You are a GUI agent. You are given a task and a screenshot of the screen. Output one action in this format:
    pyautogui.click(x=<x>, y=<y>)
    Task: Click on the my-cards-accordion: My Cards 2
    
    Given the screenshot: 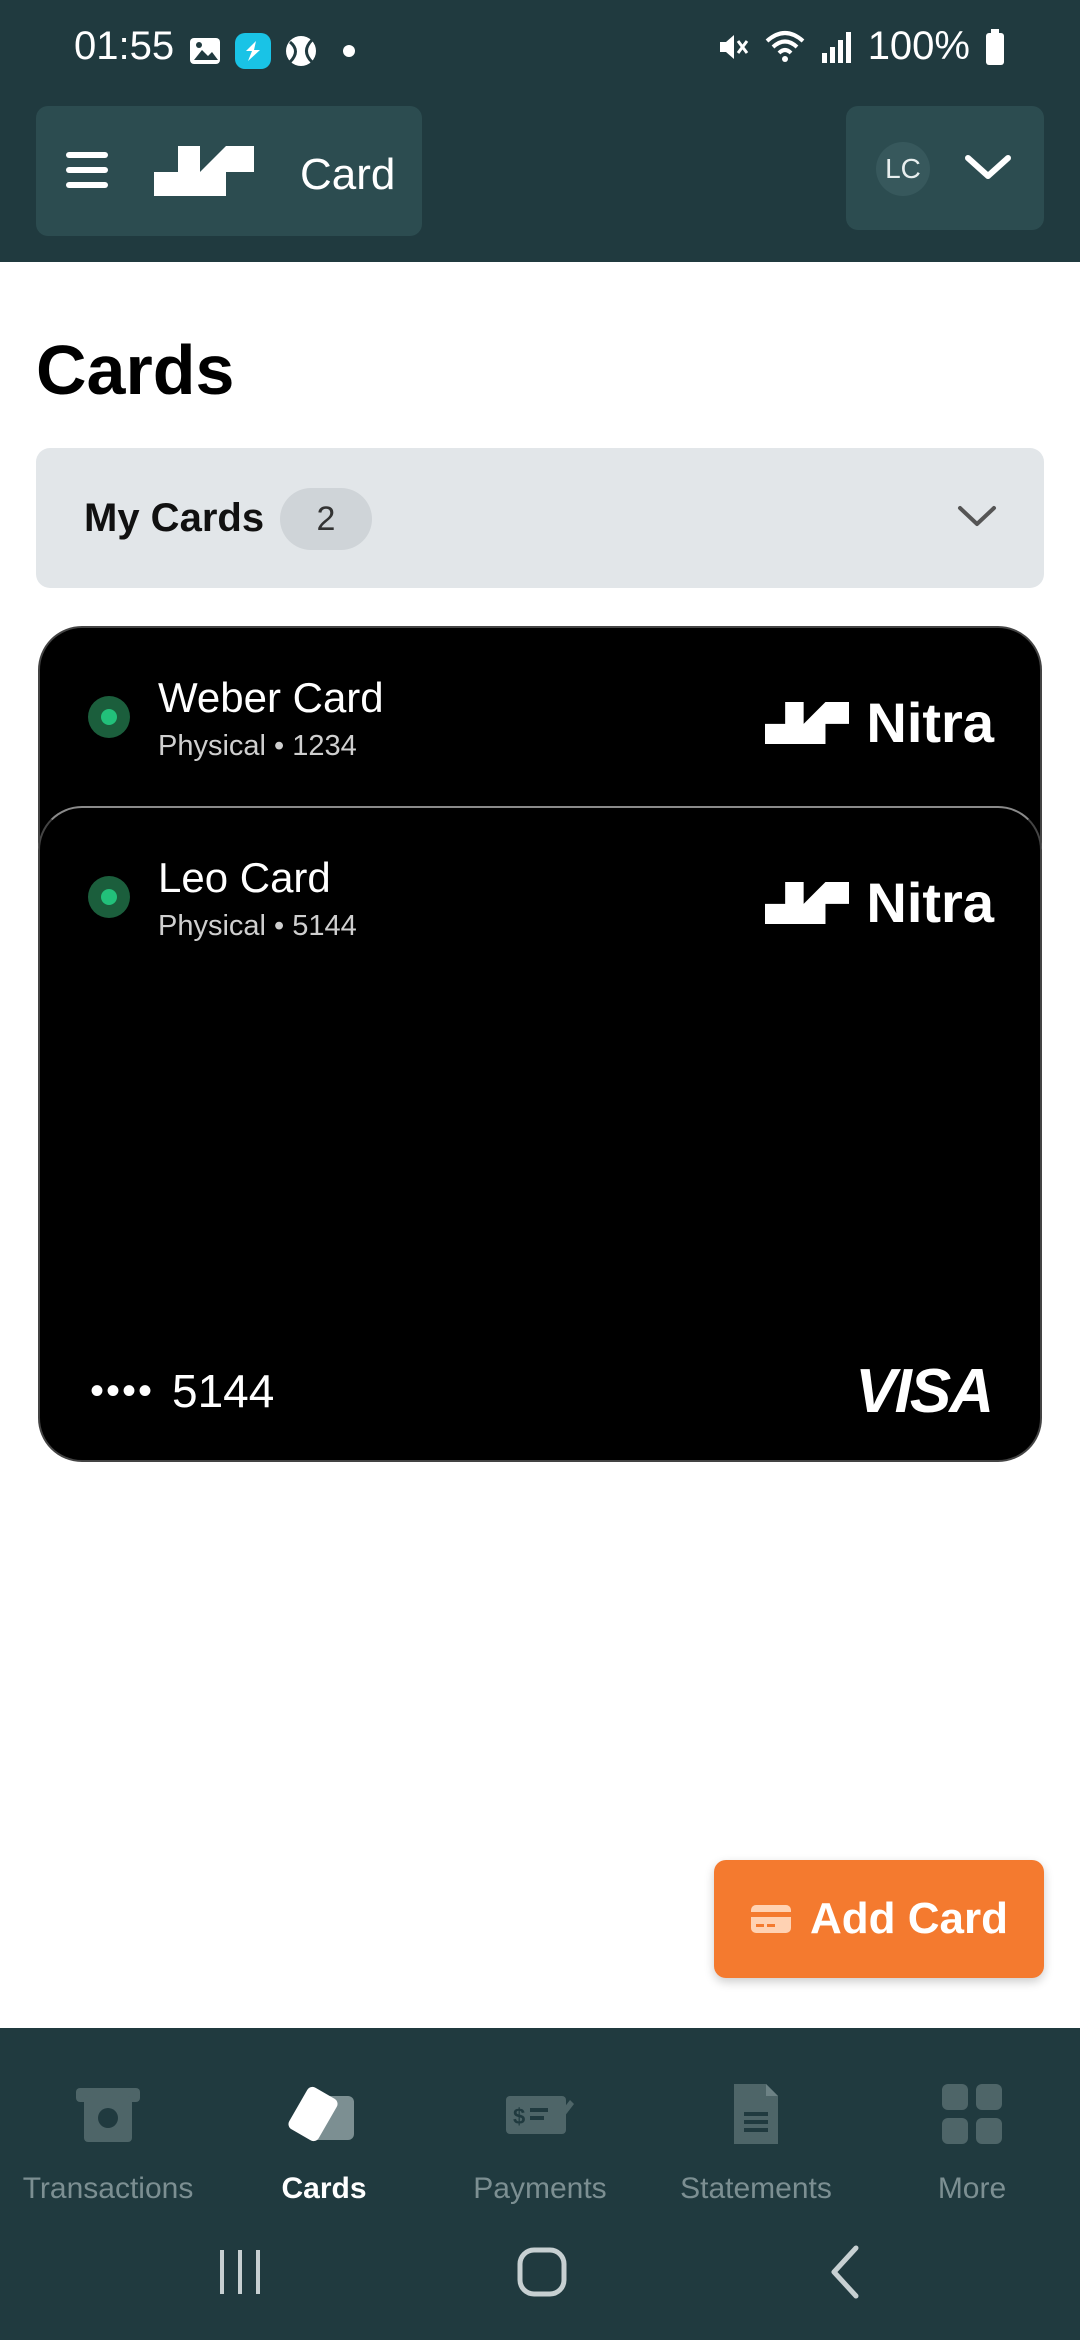 What is the action you would take?
    pyautogui.click(x=540, y=518)
    